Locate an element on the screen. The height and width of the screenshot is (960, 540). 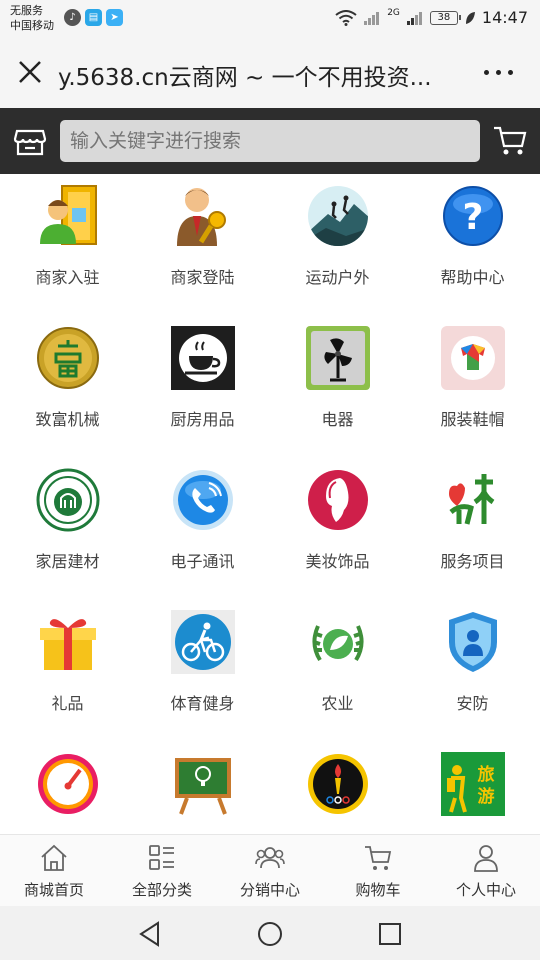
tab-distribution: 分销中心 is located at coordinates (270, 870).